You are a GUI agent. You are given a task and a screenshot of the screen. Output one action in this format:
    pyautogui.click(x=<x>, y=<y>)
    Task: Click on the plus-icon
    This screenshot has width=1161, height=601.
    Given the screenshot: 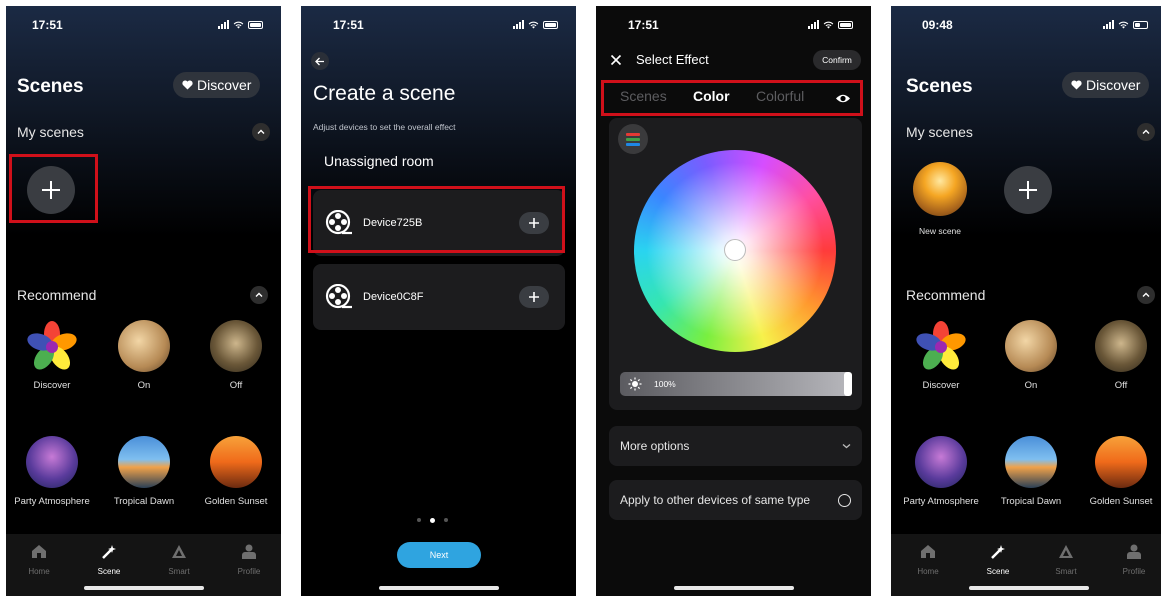 What is the action you would take?
    pyautogui.click(x=1028, y=190)
    